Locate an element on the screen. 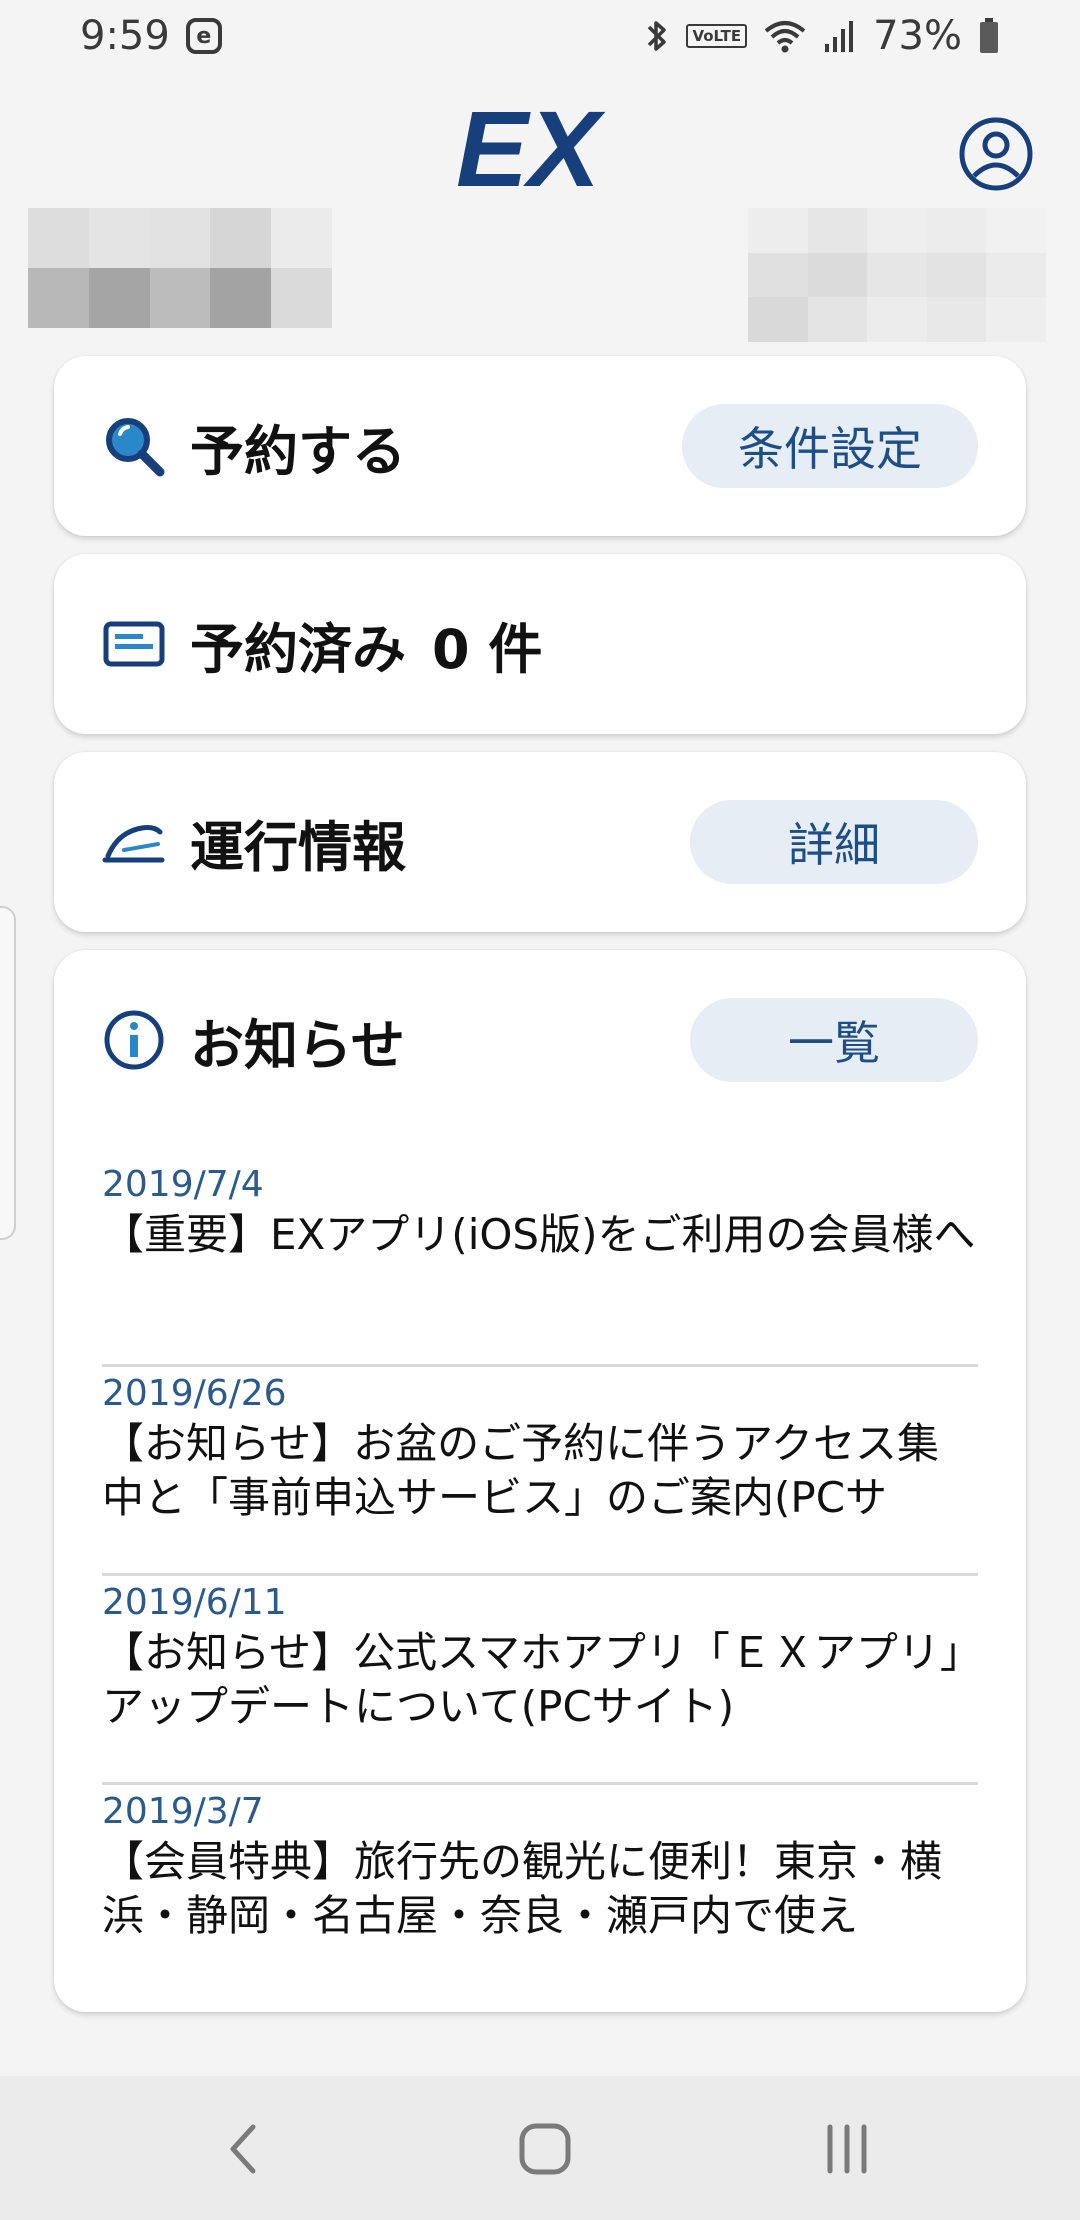 This screenshot has width=1080, height=2220. news-date: 2019/7/4 is located at coordinates (183, 1184).